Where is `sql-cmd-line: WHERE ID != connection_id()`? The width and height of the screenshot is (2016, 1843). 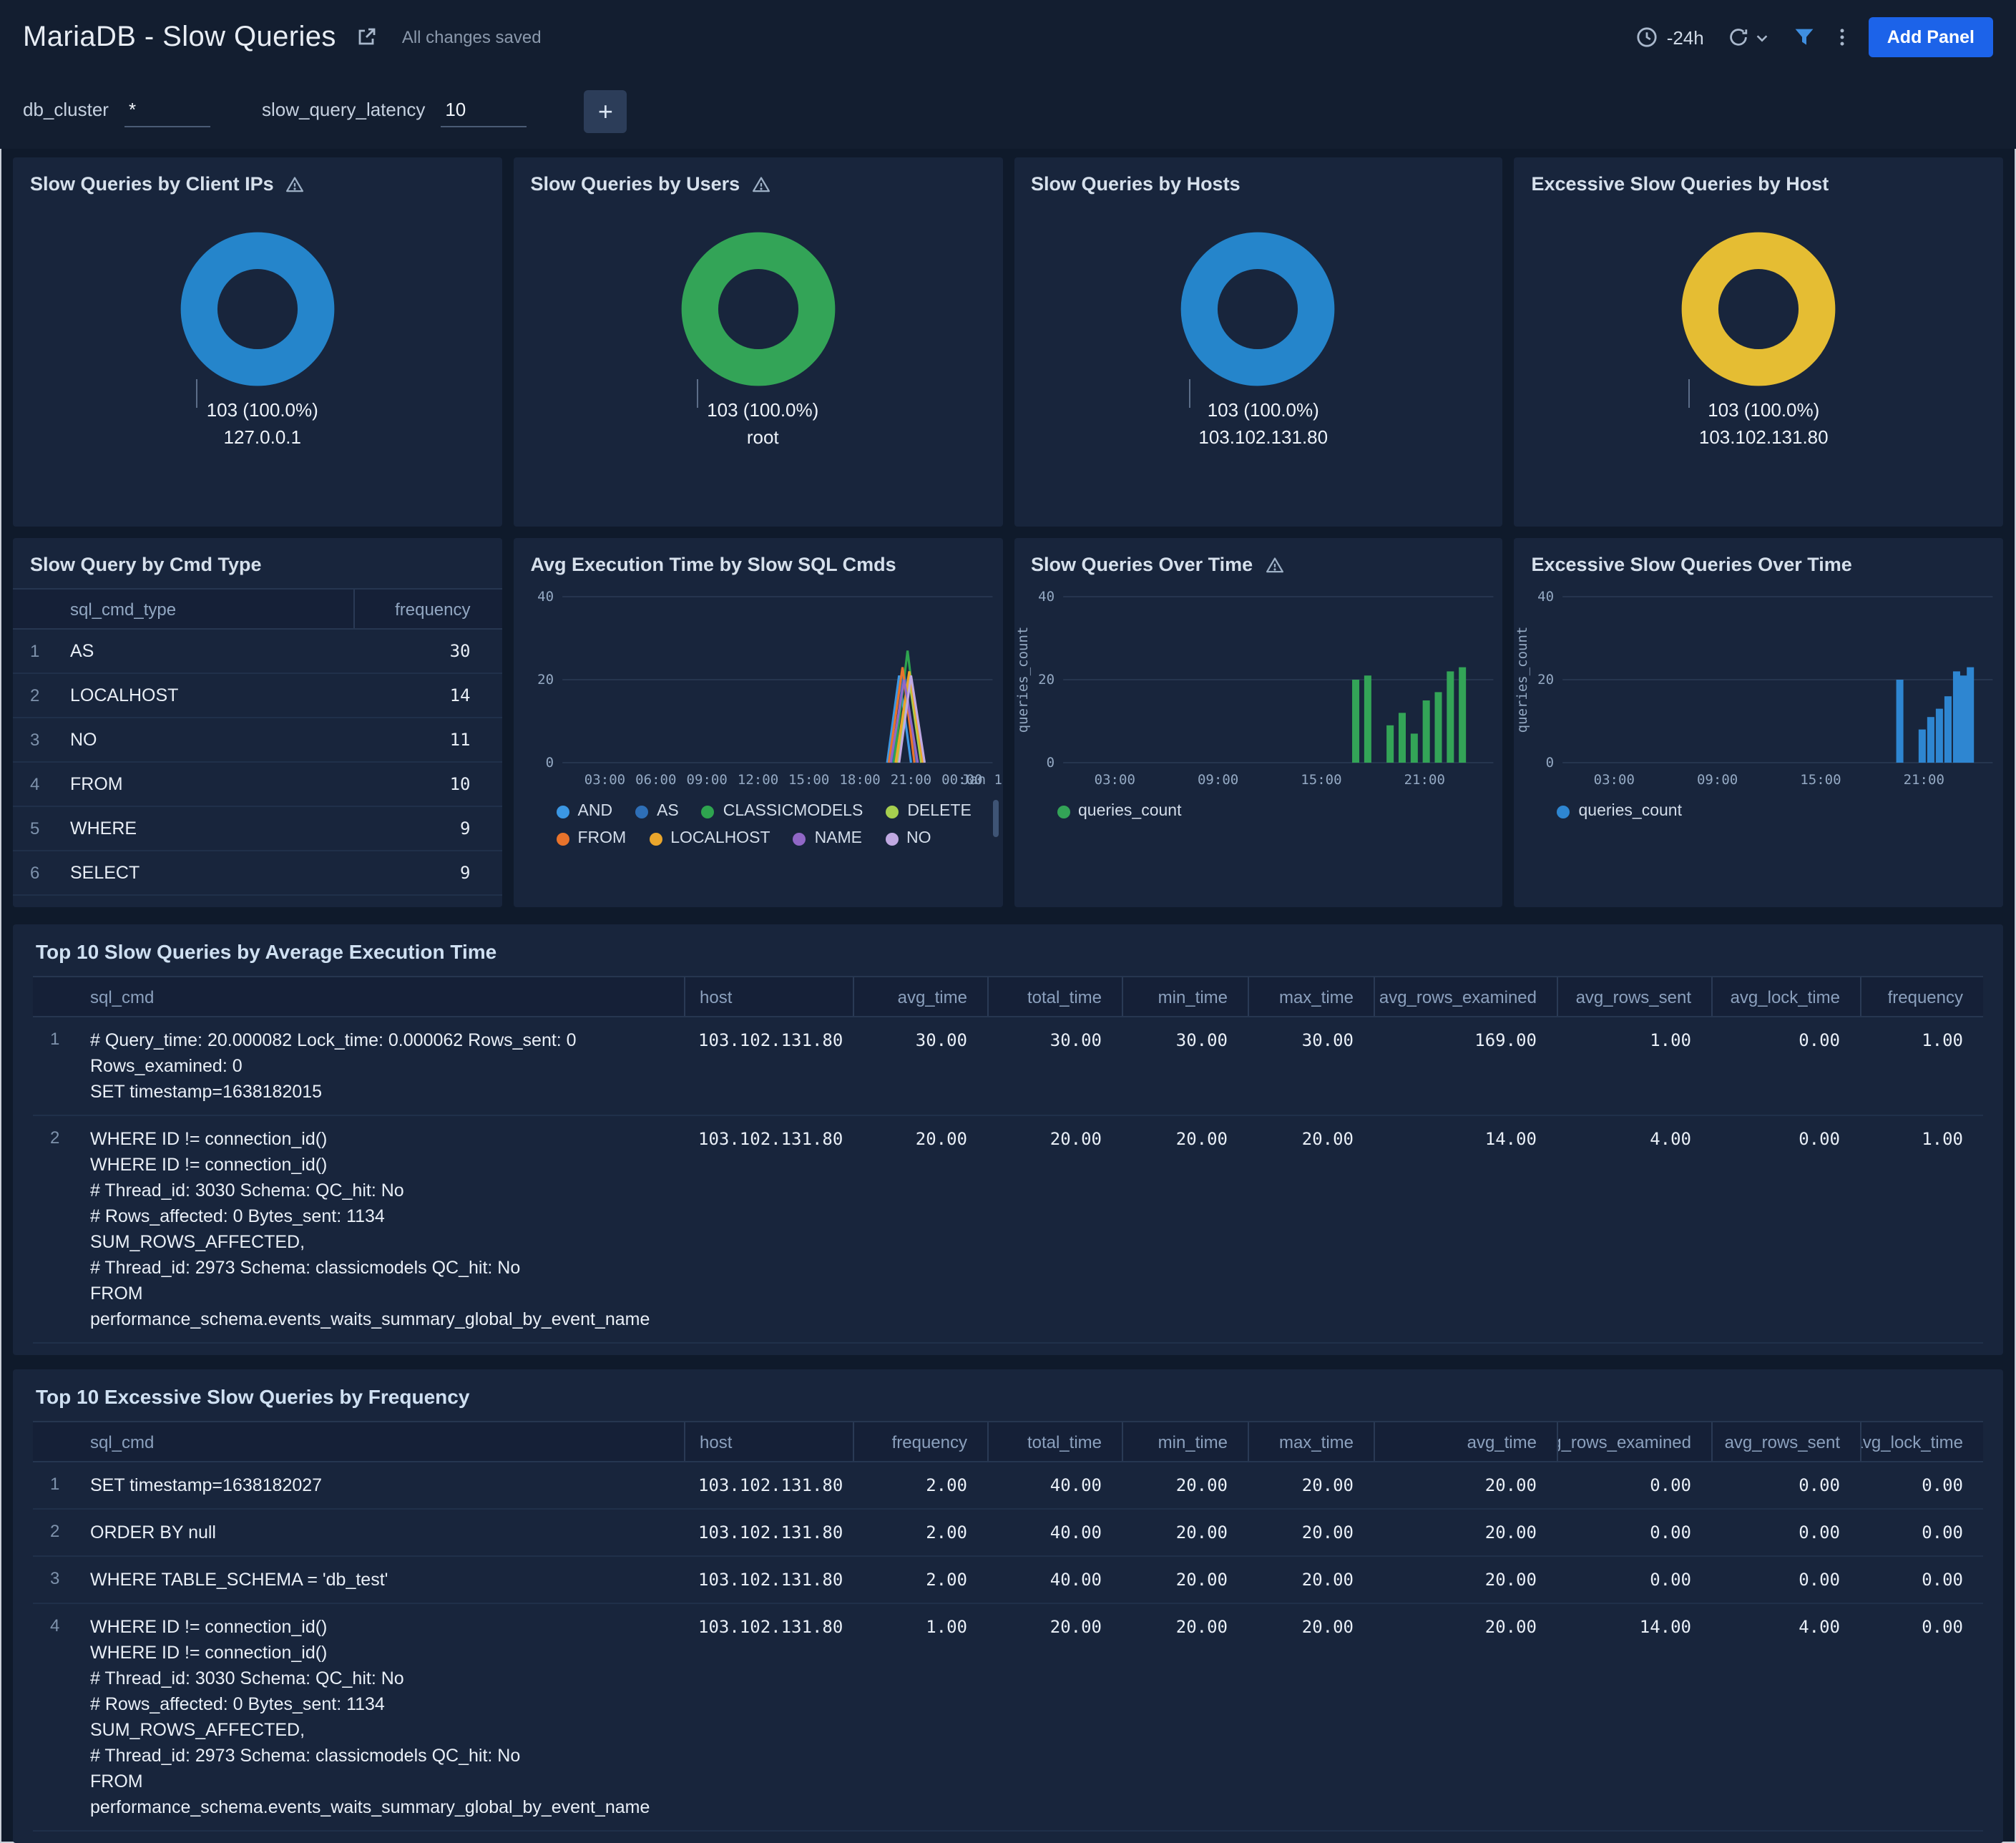 sql-cmd-line: WHERE ID != connection_id() is located at coordinates (209, 1627).